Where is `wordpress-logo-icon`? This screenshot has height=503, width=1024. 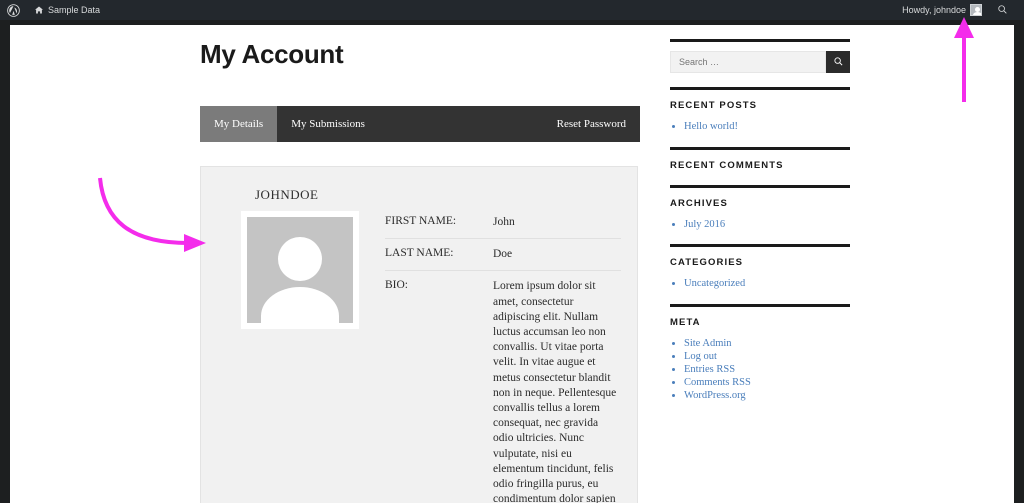 wordpress-logo-icon is located at coordinates (13, 10).